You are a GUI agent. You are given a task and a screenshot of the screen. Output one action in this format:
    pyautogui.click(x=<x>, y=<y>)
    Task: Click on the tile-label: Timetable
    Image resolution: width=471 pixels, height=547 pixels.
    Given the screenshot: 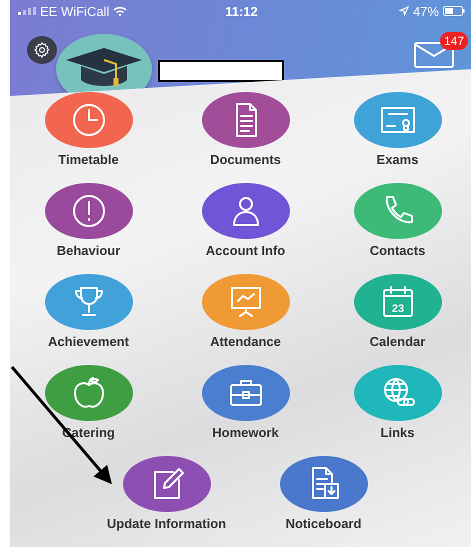 What is the action you would take?
    pyautogui.click(x=88, y=160)
    